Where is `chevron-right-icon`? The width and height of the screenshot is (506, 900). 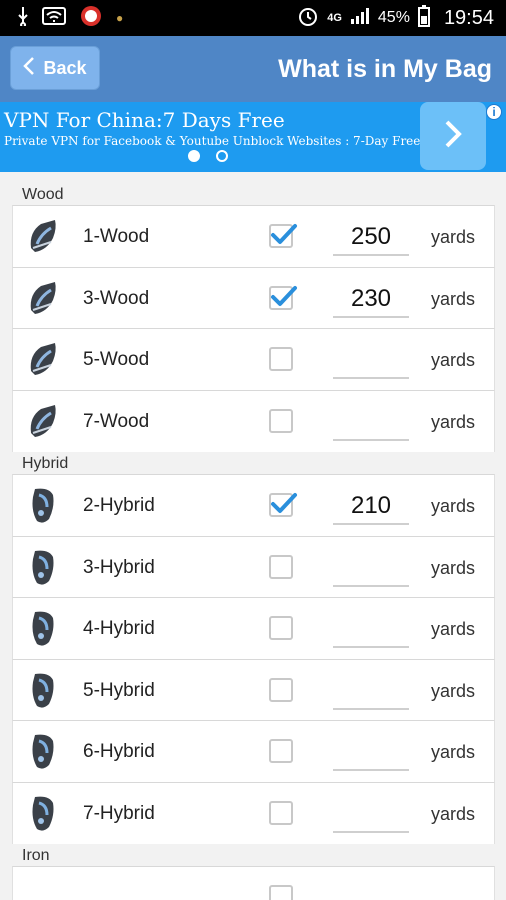
chevron-right-icon is located at coordinates (453, 136).